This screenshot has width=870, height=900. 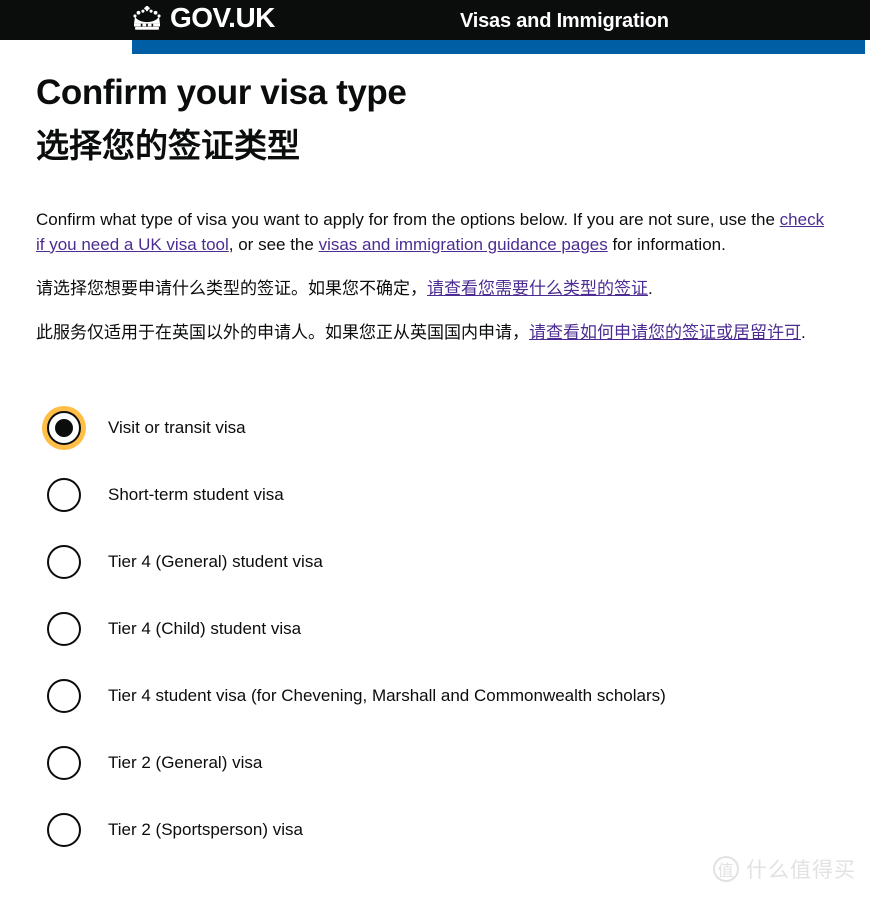 I want to click on apply-inside-uk-link-cn: 请查看如何申请您的签证或居留许可, so click(x=665, y=332).